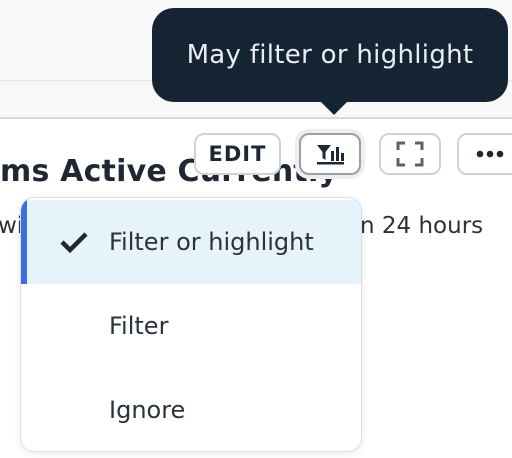  What do you see at coordinates (211, 242) in the screenshot?
I see `menu-item-label: Filter or highlight` at bounding box center [211, 242].